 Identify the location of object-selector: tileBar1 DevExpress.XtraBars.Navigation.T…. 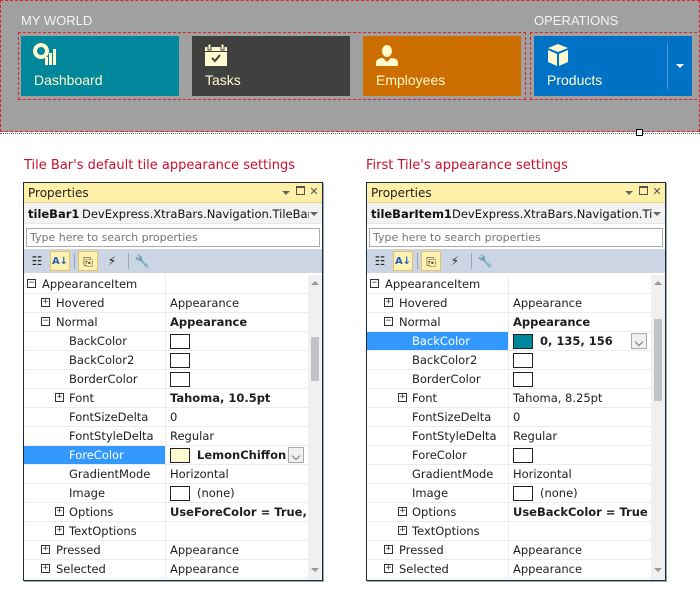
(173, 213).